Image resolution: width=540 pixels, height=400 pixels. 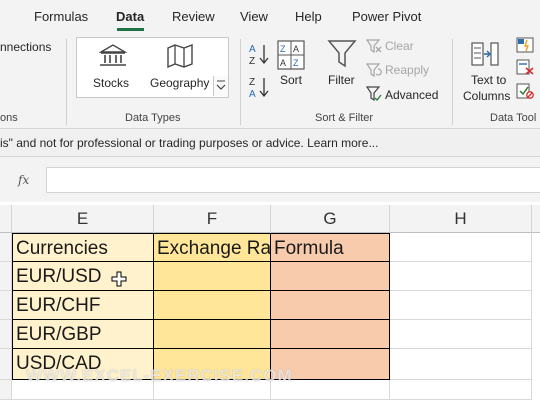 What do you see at coordinates (152, 67) in the screenshot?
I see `data-types-gallery: Stocks Geography` at bounding box center [152, 67].